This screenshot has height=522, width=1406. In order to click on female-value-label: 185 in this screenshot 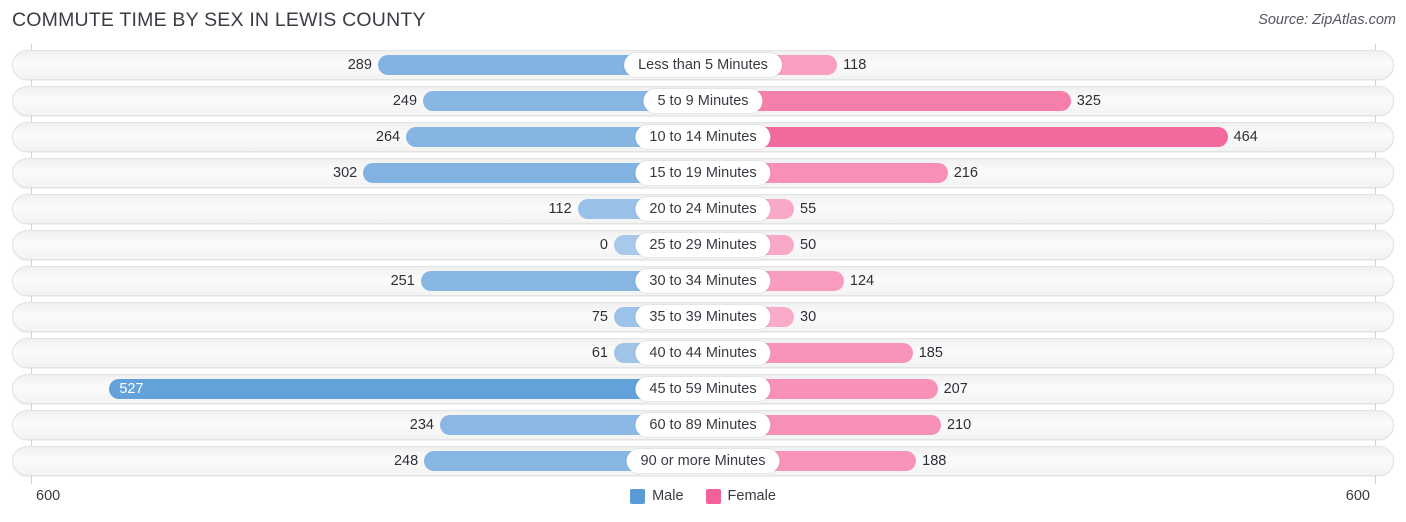, I will do `click(930, 353)`.